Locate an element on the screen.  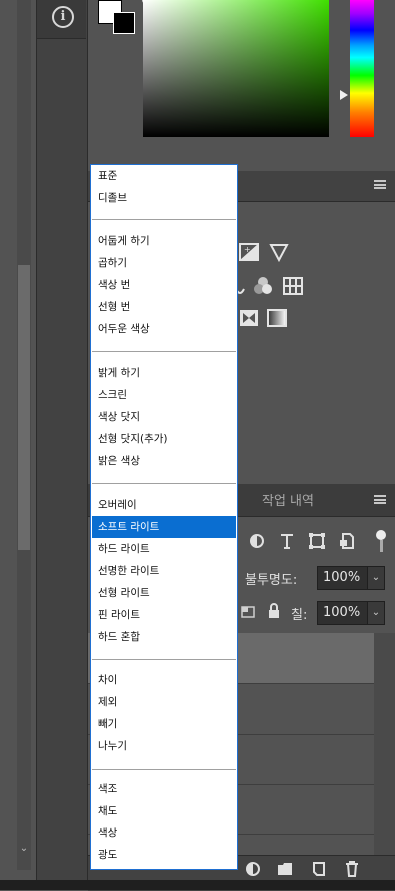
blend-option-pin-light: 핀 라이트 is located at coordinates (164, 615).